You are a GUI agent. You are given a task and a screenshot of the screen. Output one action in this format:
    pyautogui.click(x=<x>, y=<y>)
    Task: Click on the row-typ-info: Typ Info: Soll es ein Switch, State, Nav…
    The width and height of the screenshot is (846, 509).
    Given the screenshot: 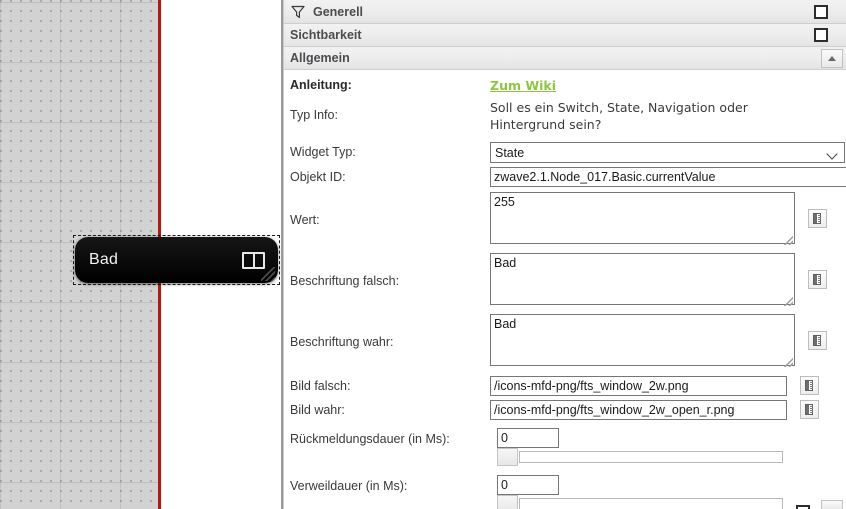 What is the action you would take?
    pyautogui.click(x=565, y=113)
    